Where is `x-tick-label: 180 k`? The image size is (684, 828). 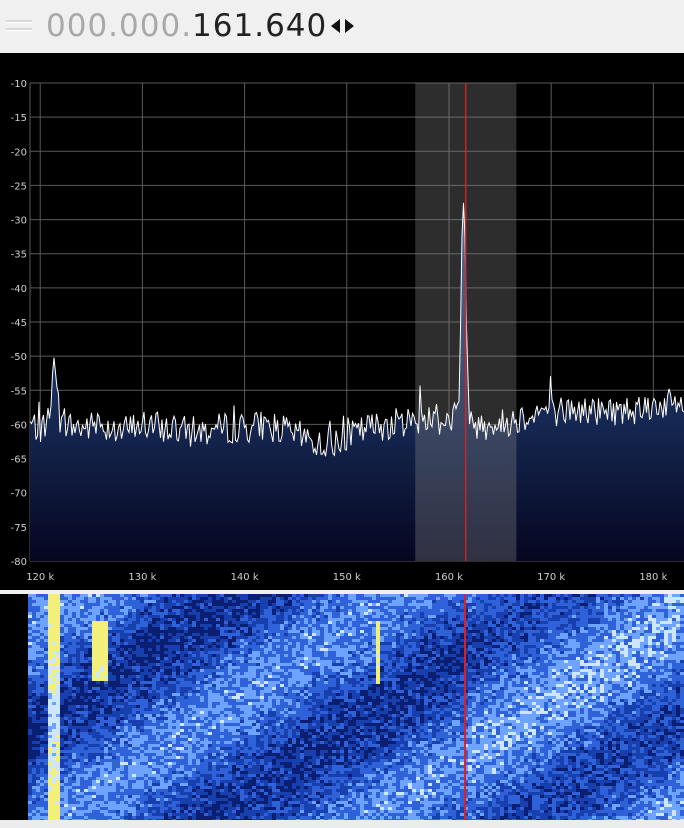 x-tick-label: 180 k is located at coordinates (653, 577).